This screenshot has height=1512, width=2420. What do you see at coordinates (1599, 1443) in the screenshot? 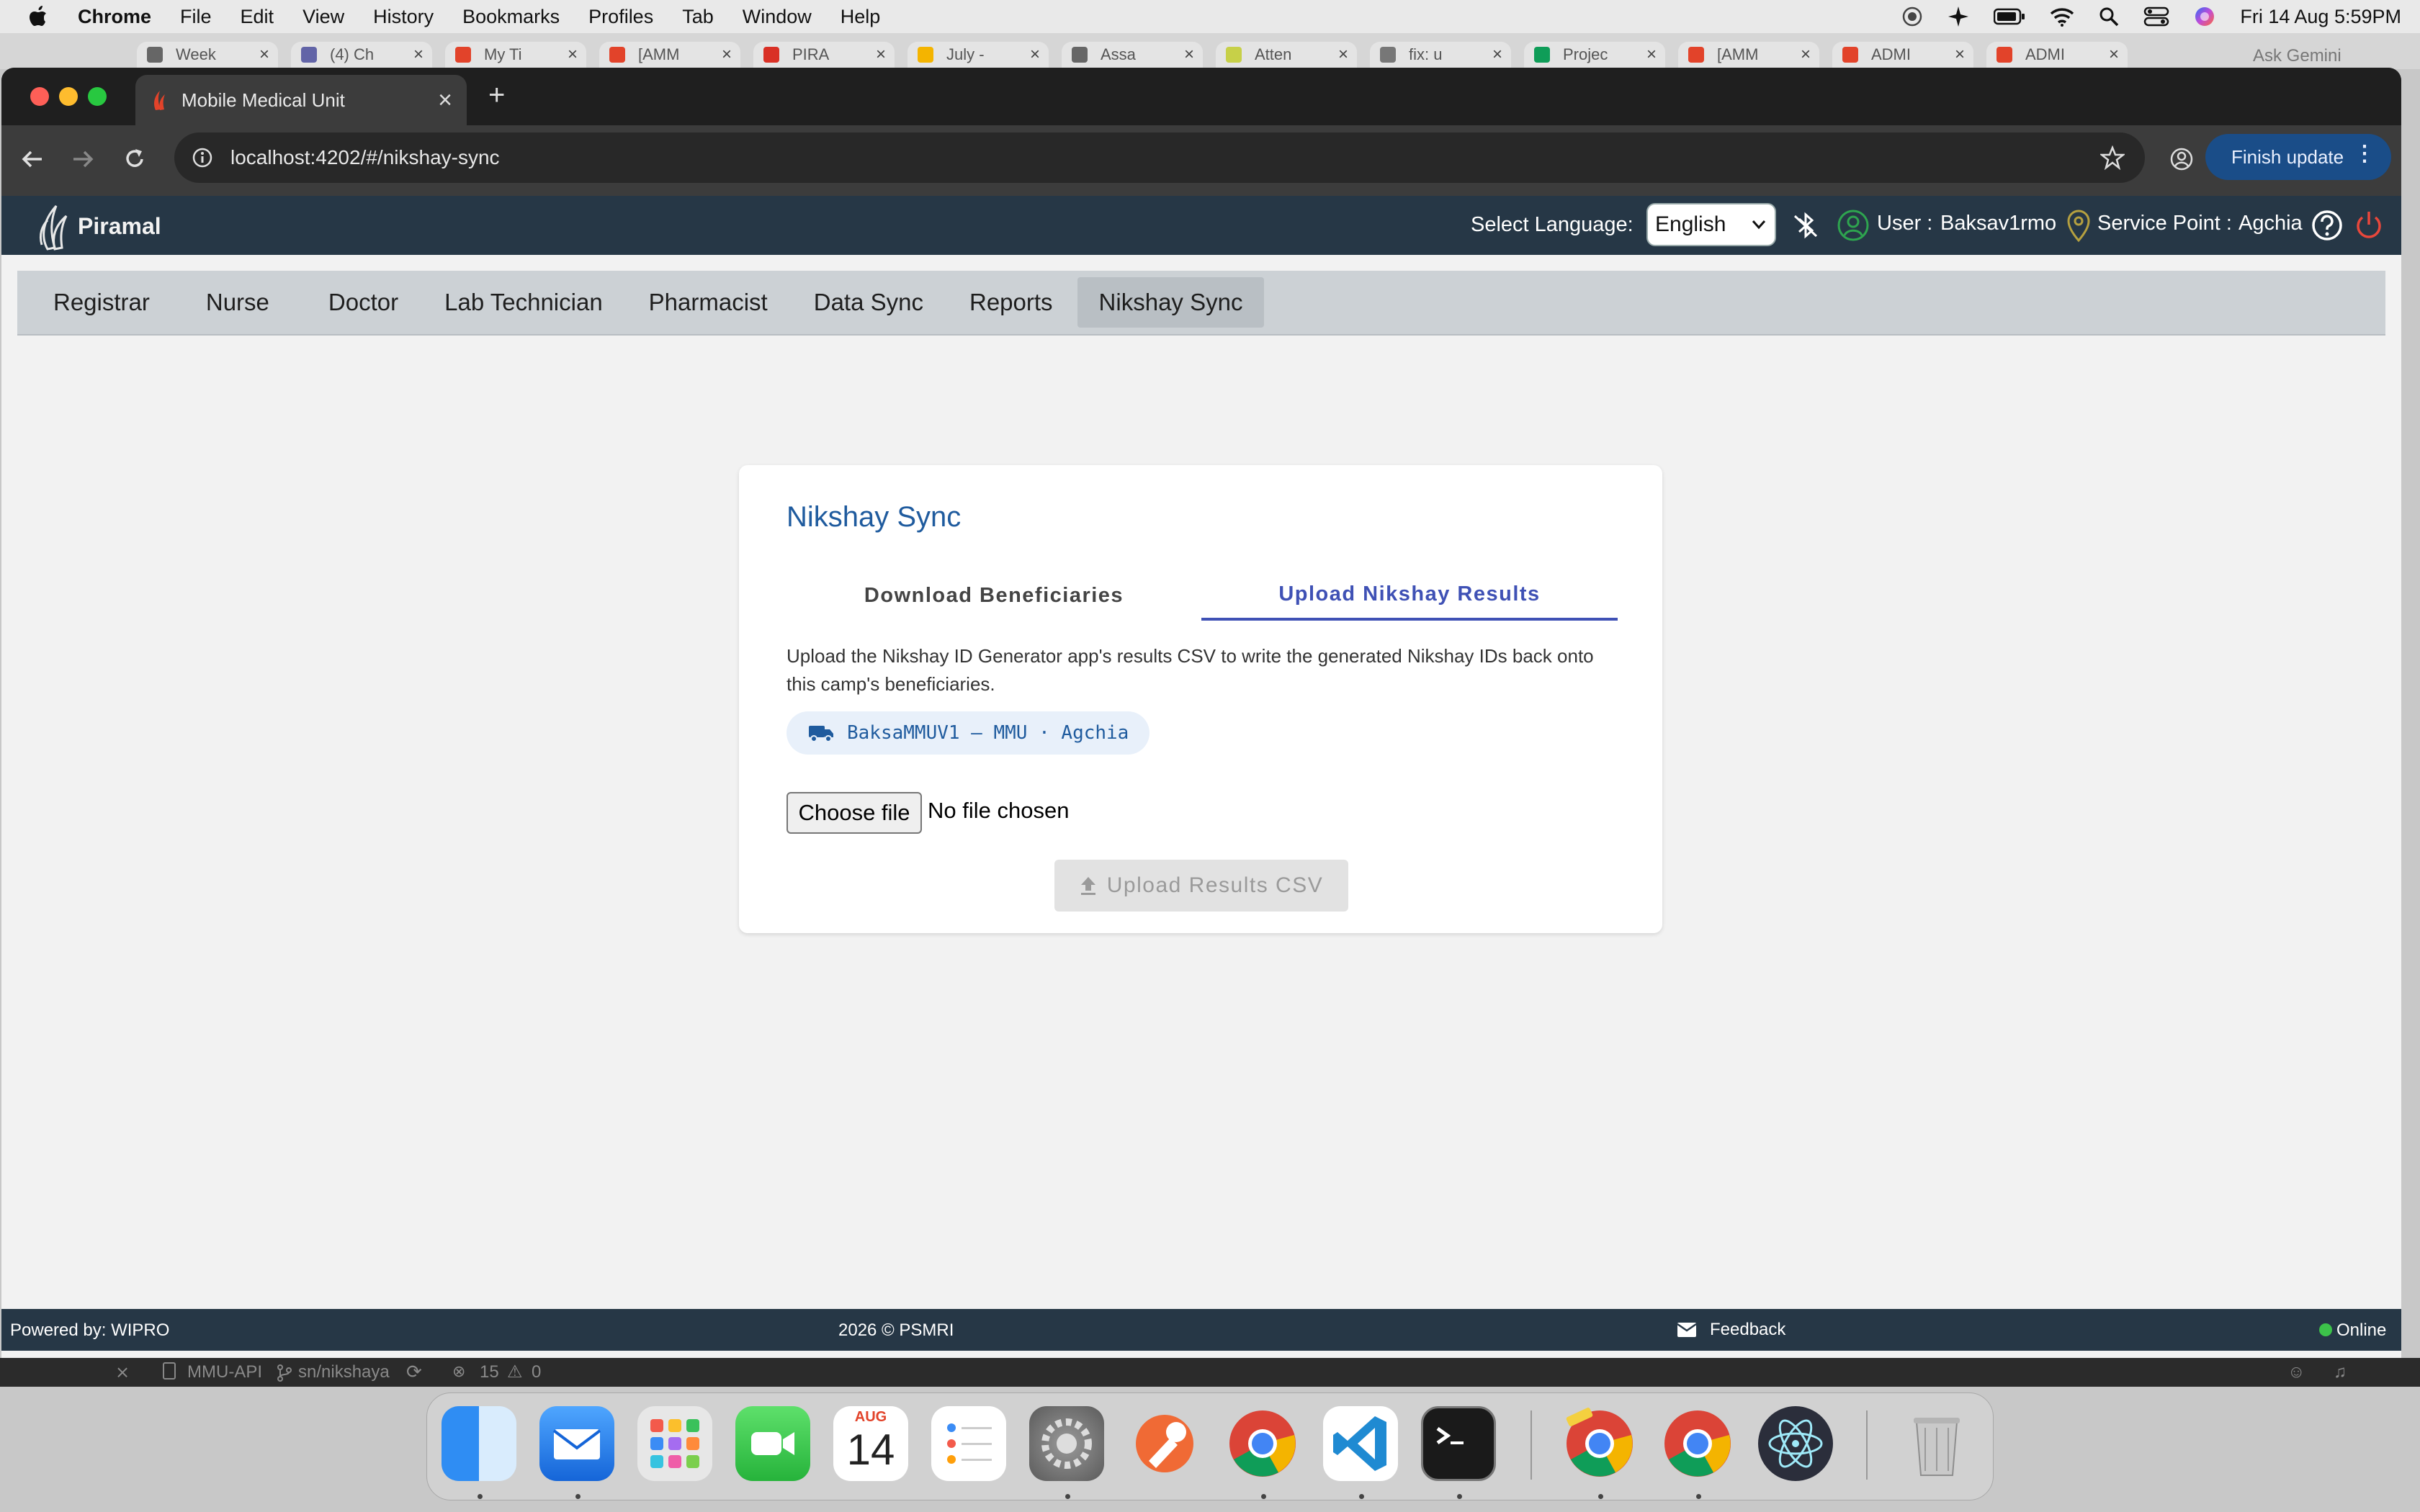
I see `chrome-test-icon` at bounding box center [1599, 1443].